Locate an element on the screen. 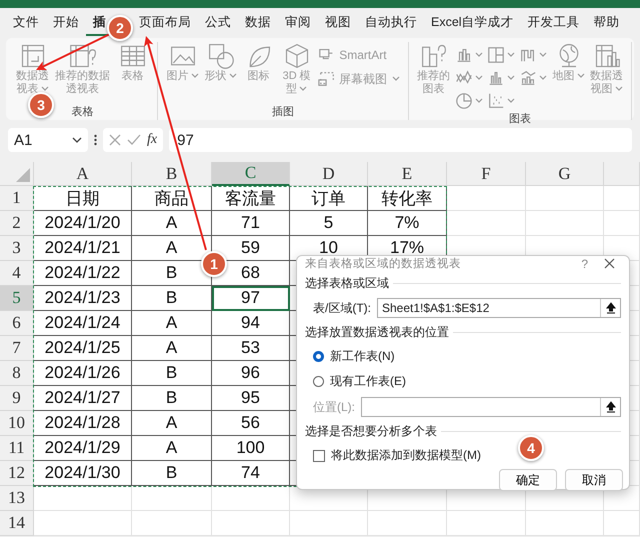  menu-tab: 文件 is located at coordinates (26, 23).